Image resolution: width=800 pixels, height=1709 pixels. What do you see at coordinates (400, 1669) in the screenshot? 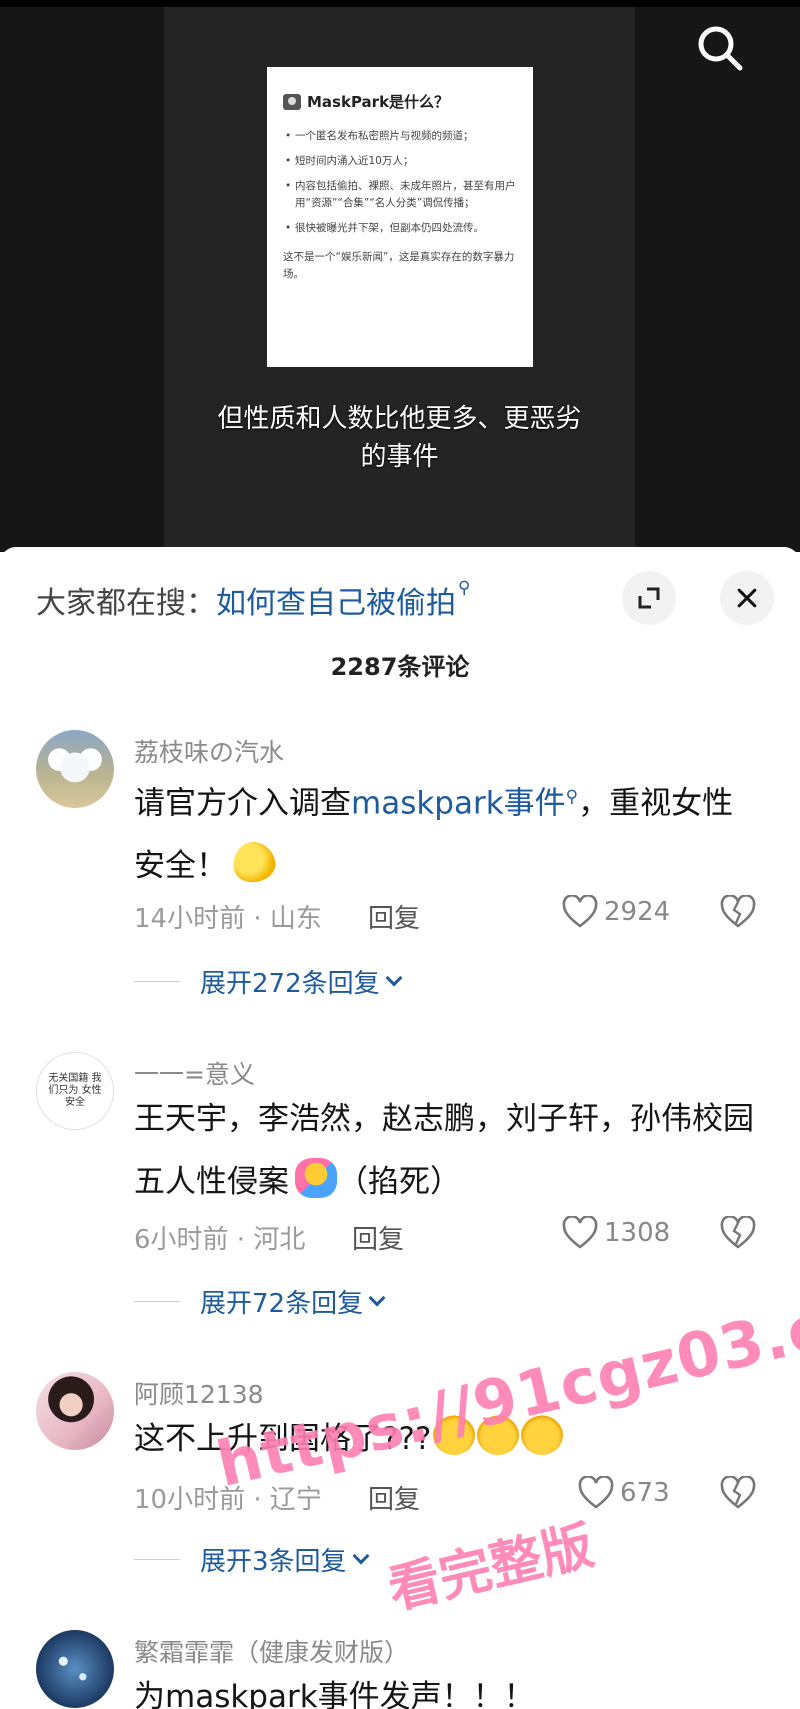
I see `comment-item: 繁霜霏霏（健康发财版） 为maskpark事件发声！！！` at bounding box center [400, 1669].